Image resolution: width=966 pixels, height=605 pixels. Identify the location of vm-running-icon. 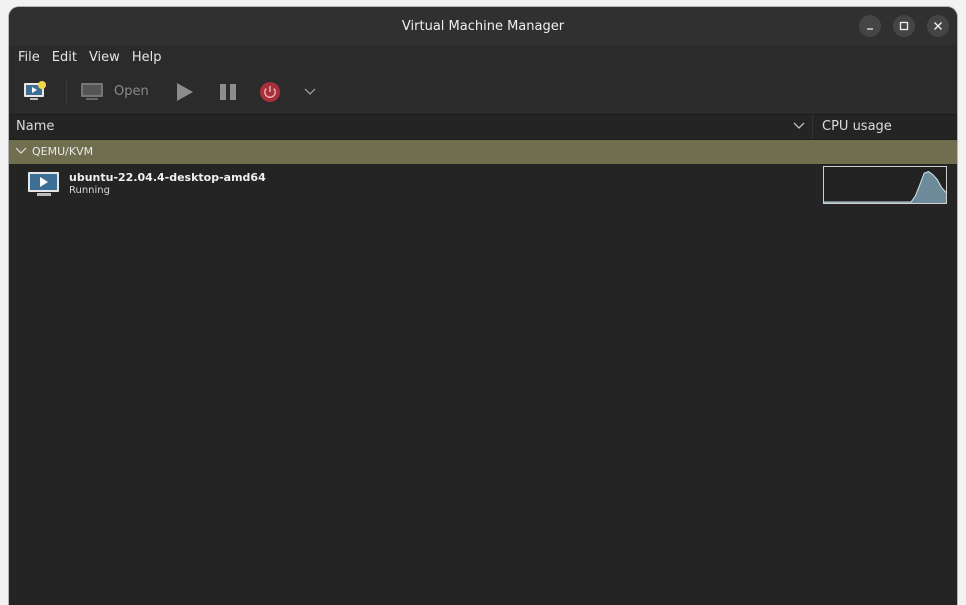
(44, 187).